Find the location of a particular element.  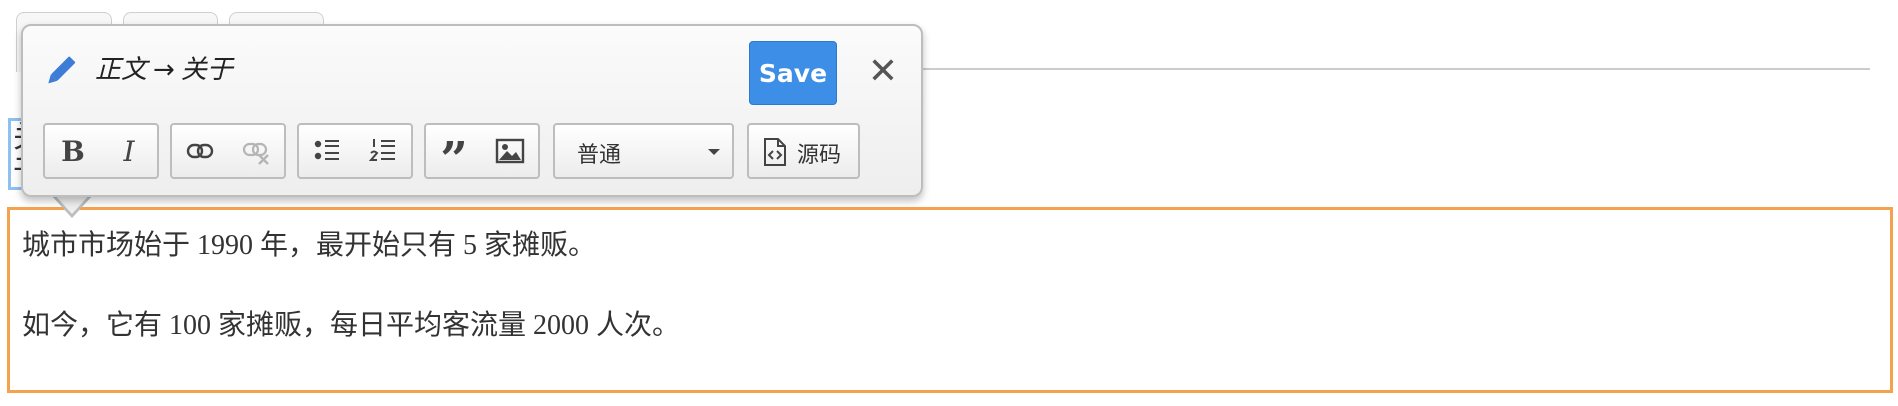

source-button: 源码 is located at coordinates (803, 151).